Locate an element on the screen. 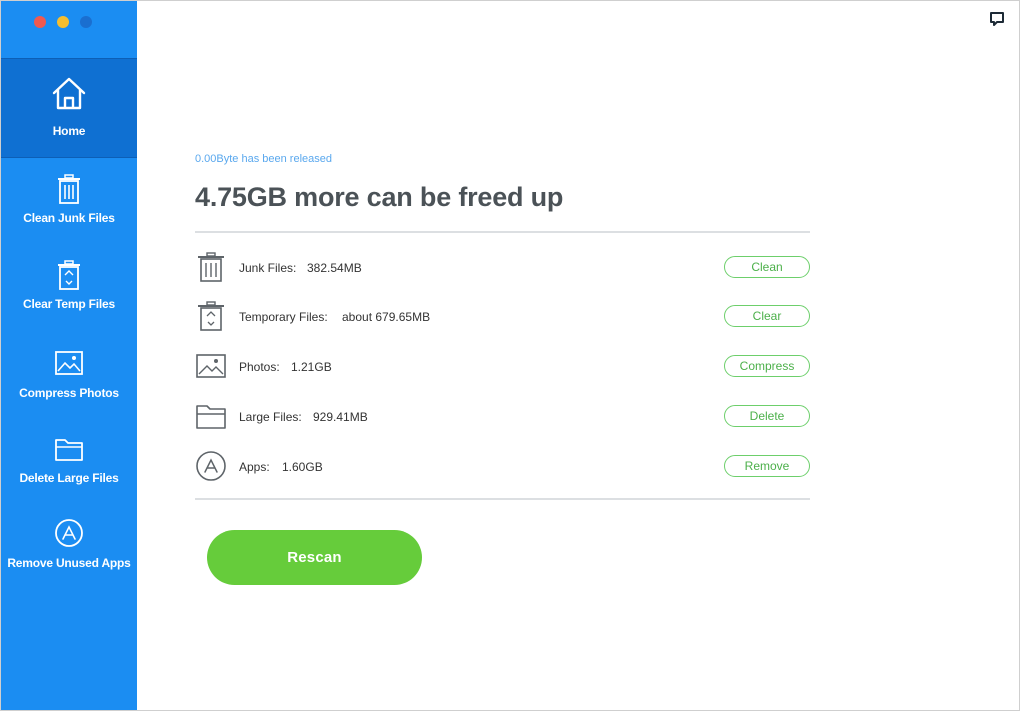 The image size is (1020, 711). sidebar-item-compress-photos: Compress Photos is located at coordinates (69, 378).